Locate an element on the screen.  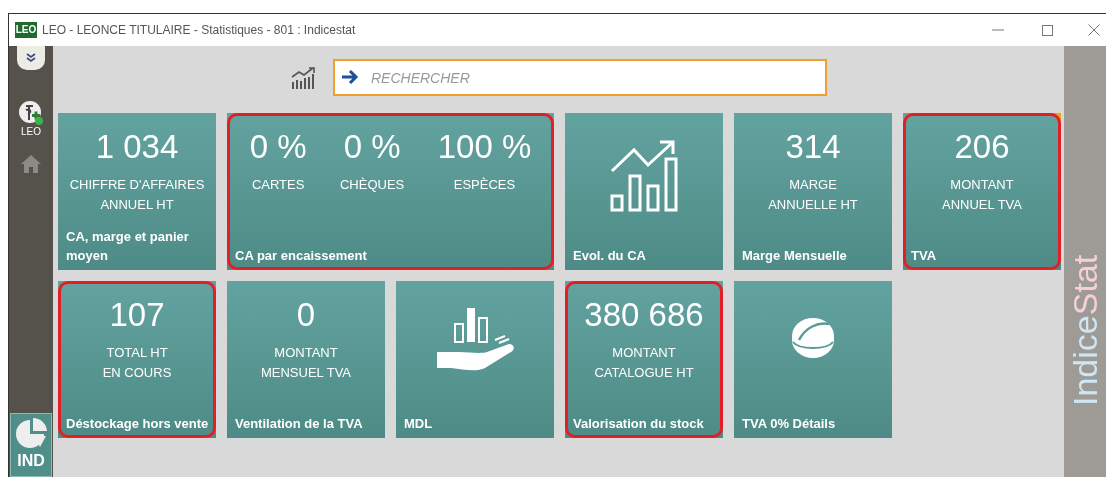
dashboard-tile: 107 TOTAL HT EN COURS Déstockage hors vente is located at coordinates (137, 359).